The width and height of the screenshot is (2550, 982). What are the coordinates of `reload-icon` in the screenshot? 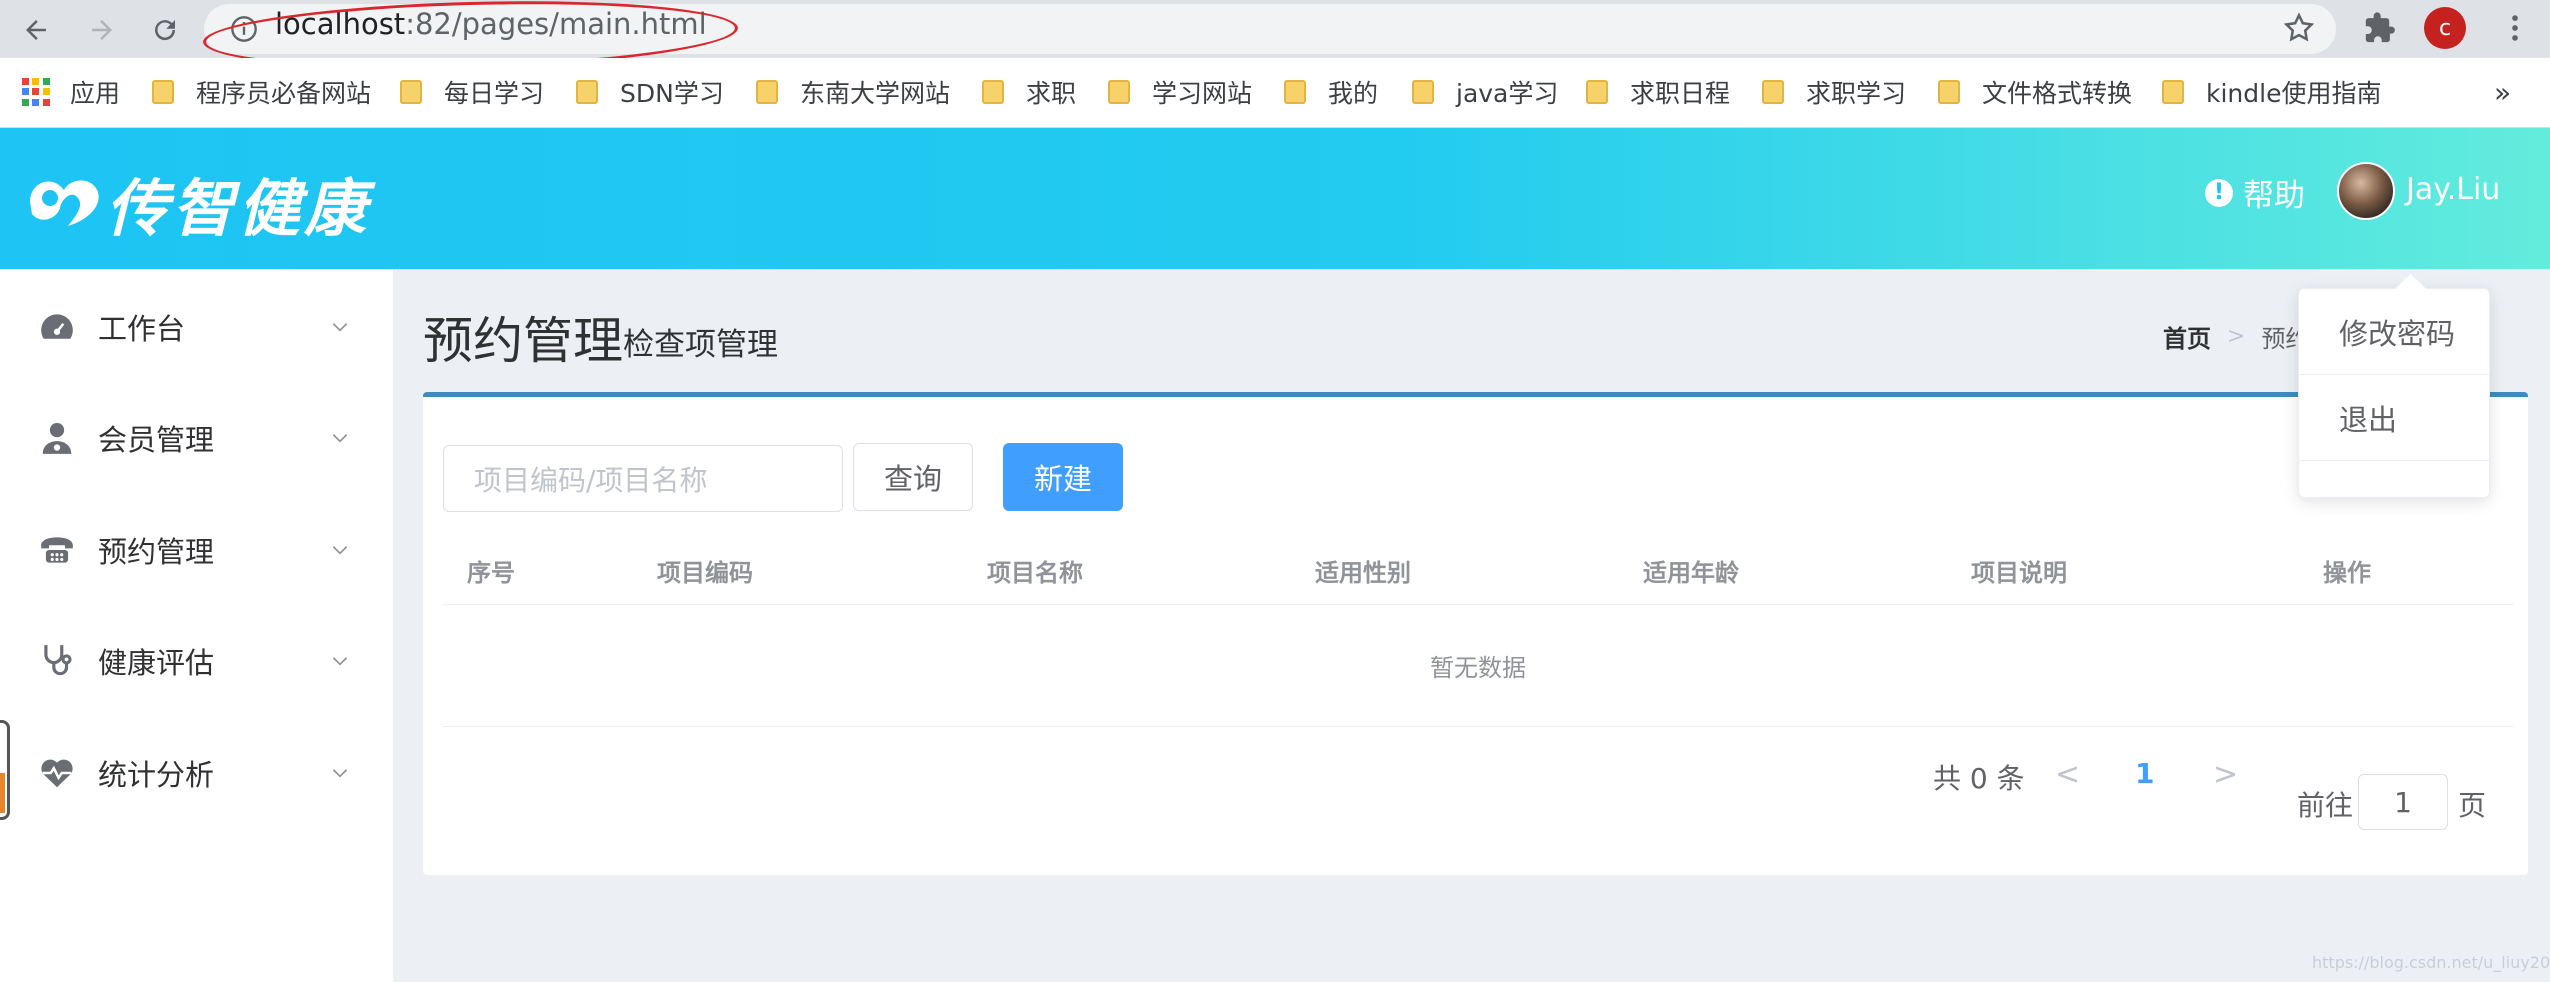 It's located at (165, 30).